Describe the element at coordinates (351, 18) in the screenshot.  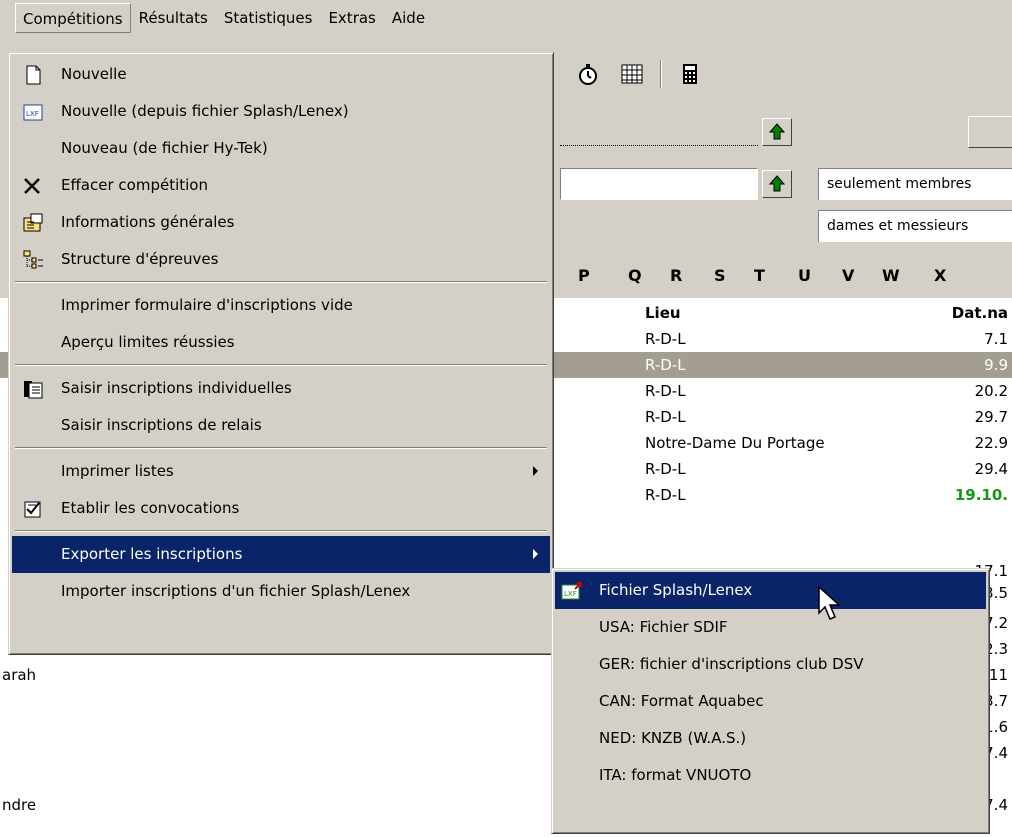
I see `menu-extras: Extras` at that location.